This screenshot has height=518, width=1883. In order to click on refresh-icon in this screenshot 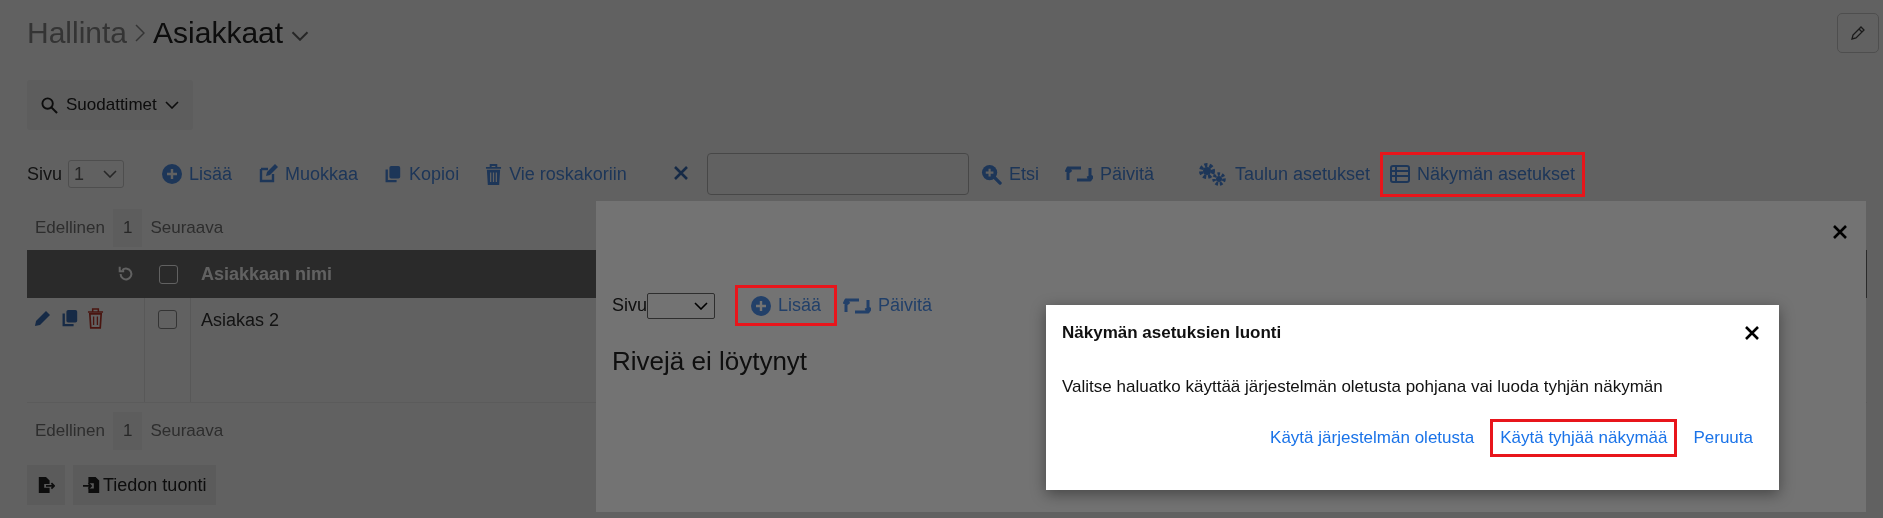, I will do `click(1078, 174)`.